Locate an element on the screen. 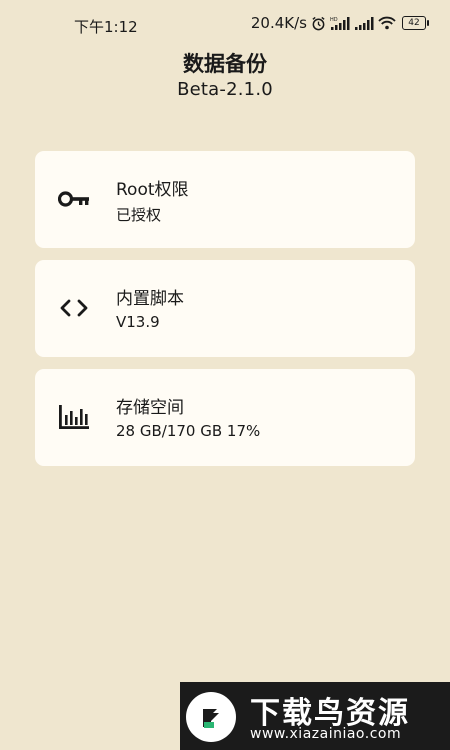 This screenshot has width=450, height=750. builtin-script-card: 内置脚本 V13.9 is located at coordinates (225, 308).